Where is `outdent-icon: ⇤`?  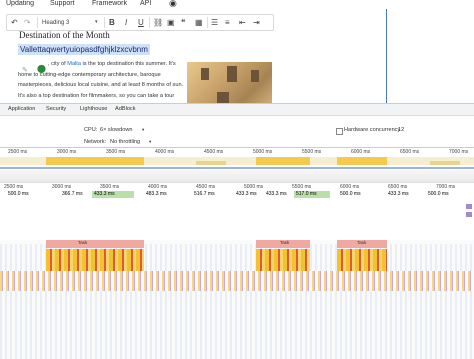 outdent-icon: ⇤ is located at coordinates (242, 22).